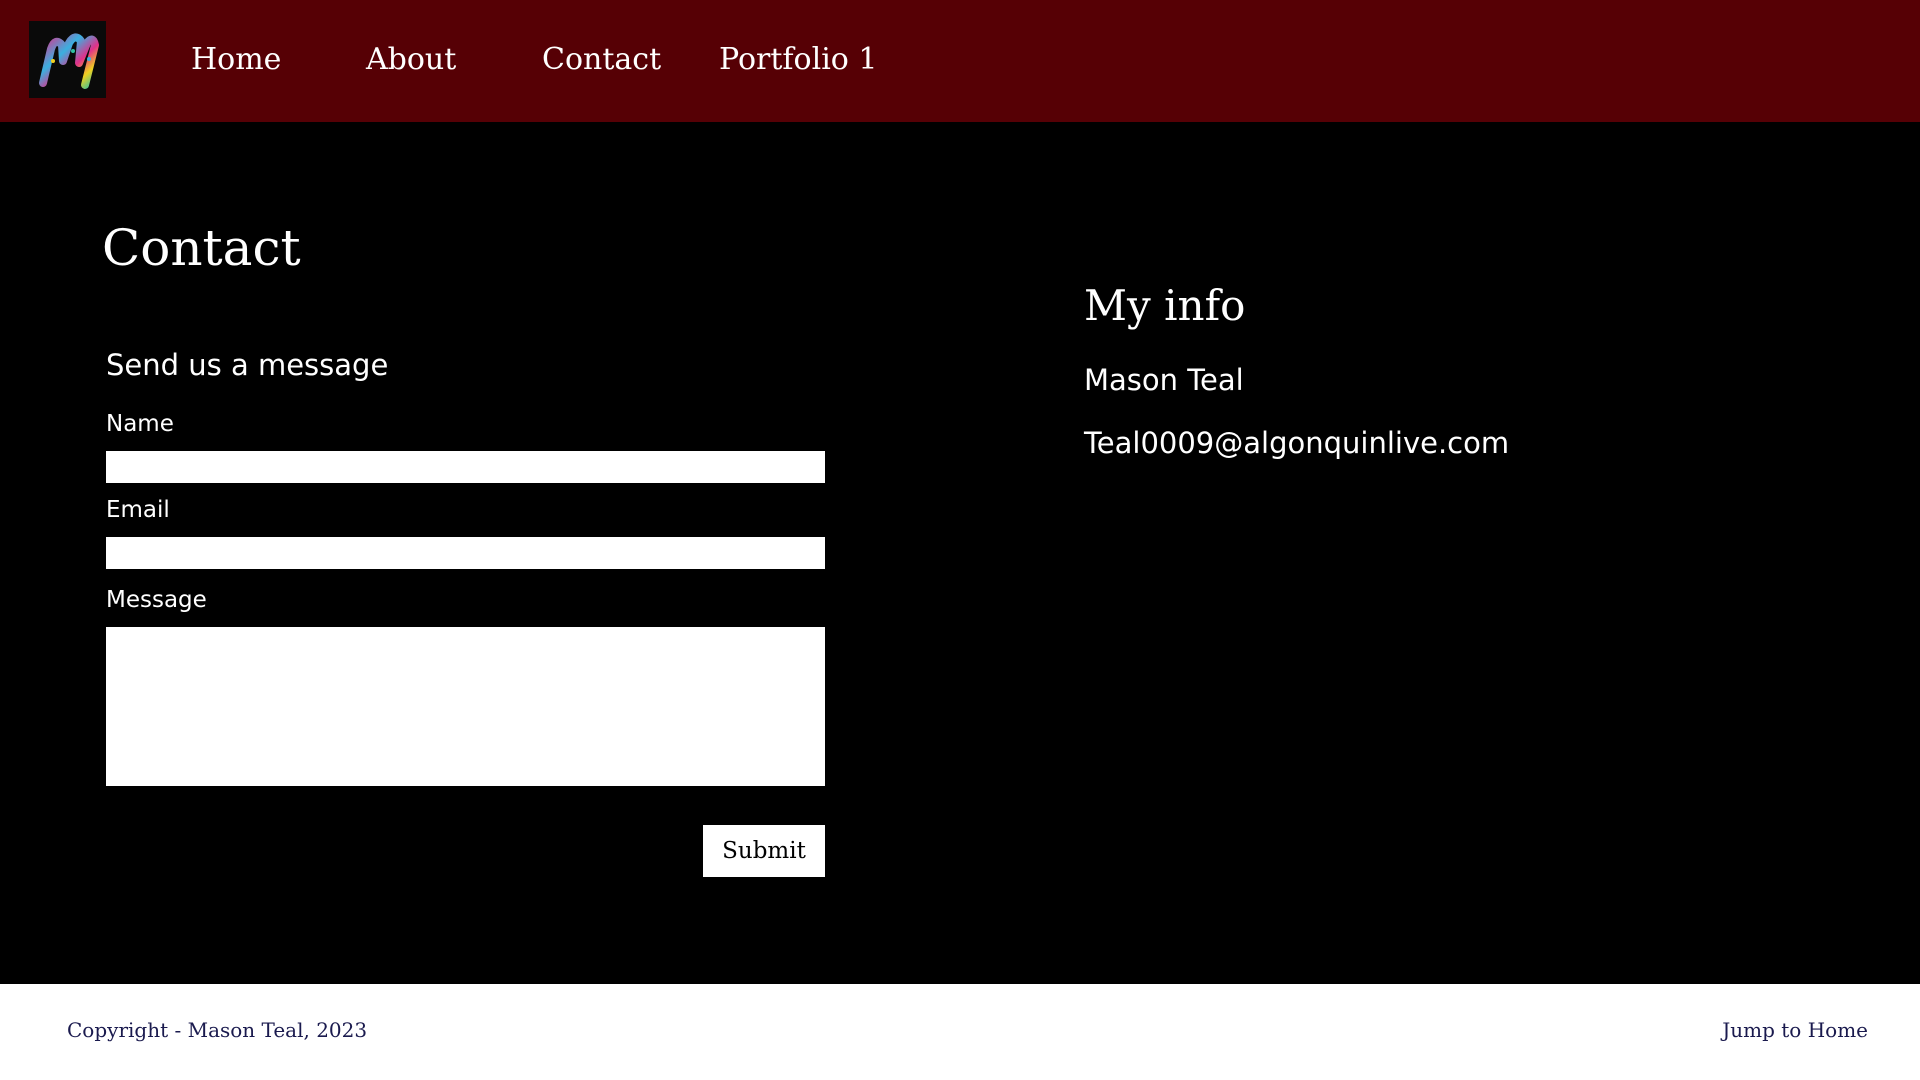 This screenshot has width=1920, height=1080. What do you see at coordinates (411, 60) in the screenshot?
I see `nav-link-about: About` at bounding box center [411, 60].